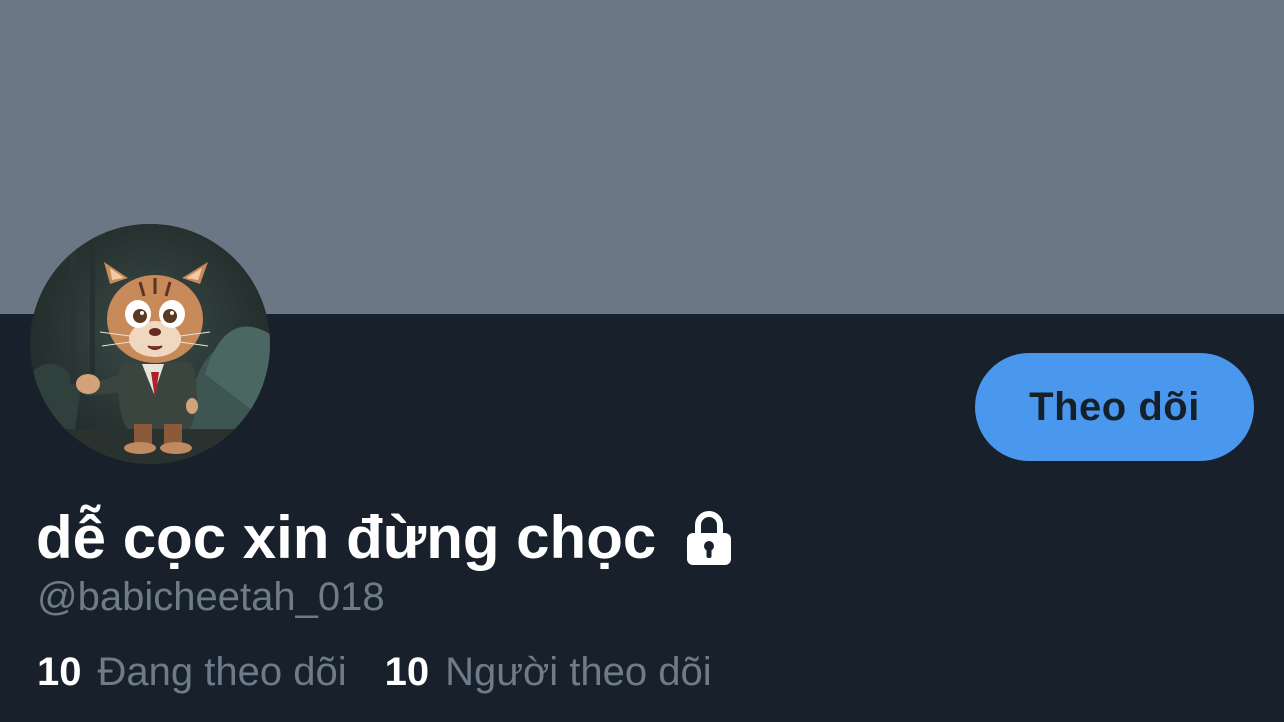 The height and width of the screenshot is (722, 1284). I want to click on avatar-image, so click(150, 344).